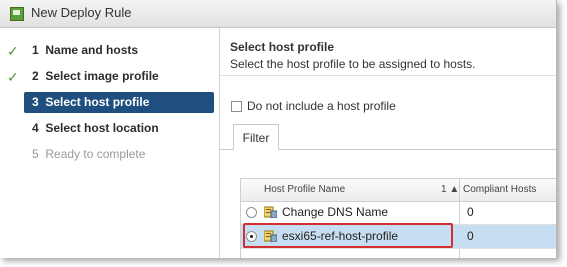 Image resolution: width=567 pixels, height=267 pixels. What do you see at coordinates (92, 50) in the screenshot?
I see `step-label: Name and hosts` at bounding box center [92, 50].